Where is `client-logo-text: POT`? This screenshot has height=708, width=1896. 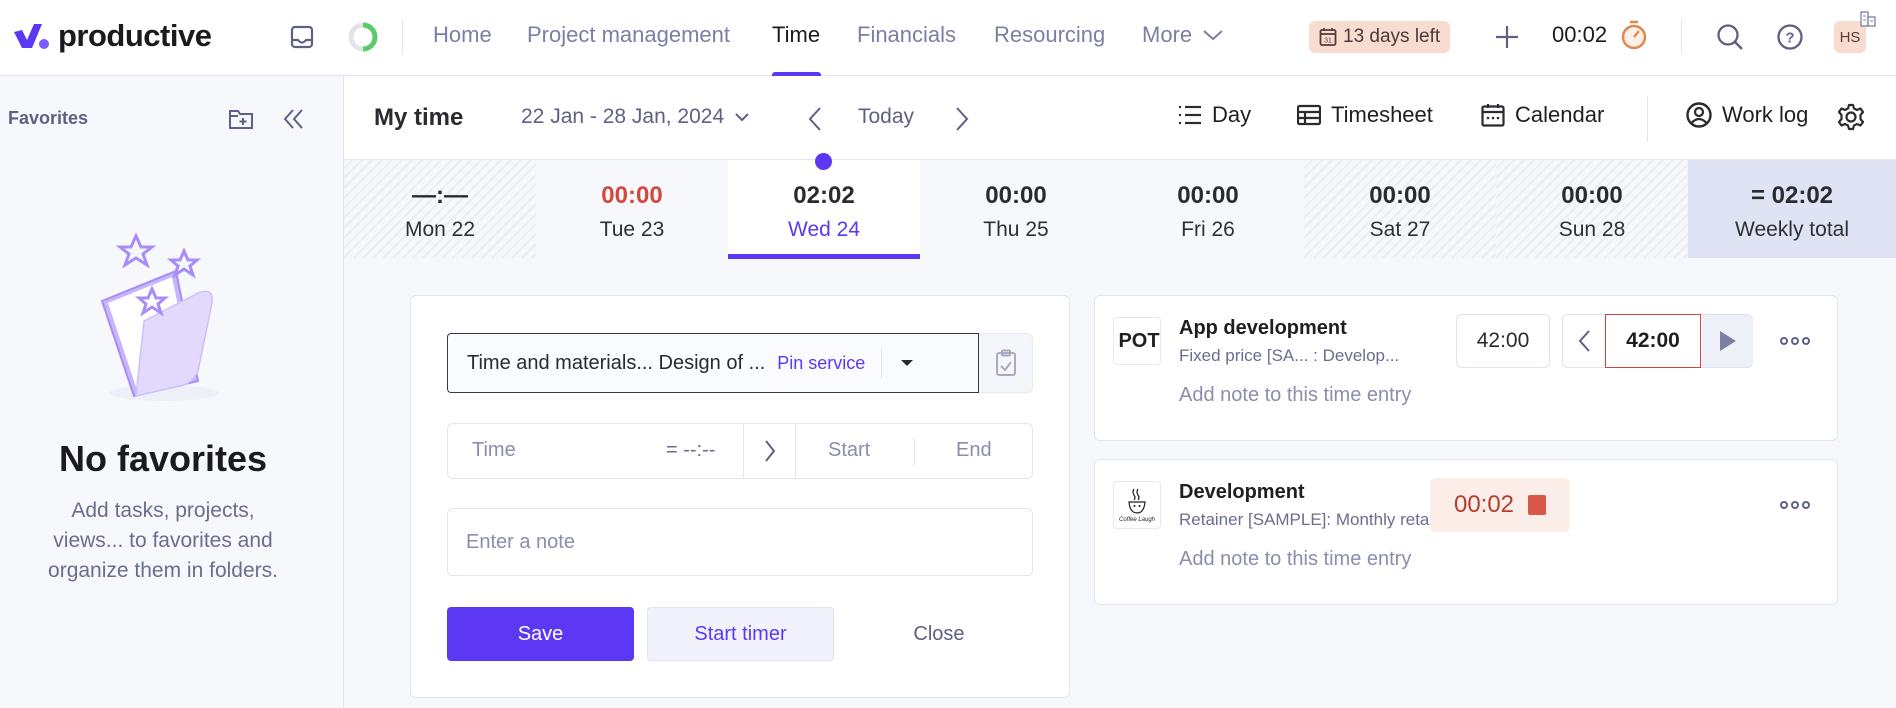
client-logo-text: POT is located at coordinates (1139, 340).